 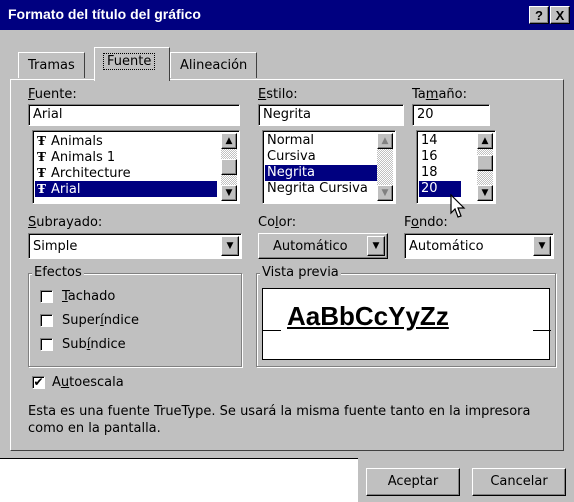 I want to click on list-item-label: 14, so click(x=429, y=140).